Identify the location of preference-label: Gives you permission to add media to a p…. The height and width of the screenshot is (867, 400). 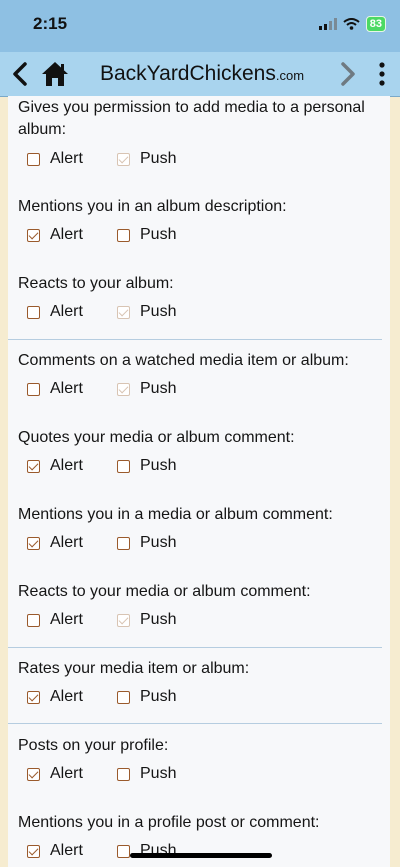
(191, 107).